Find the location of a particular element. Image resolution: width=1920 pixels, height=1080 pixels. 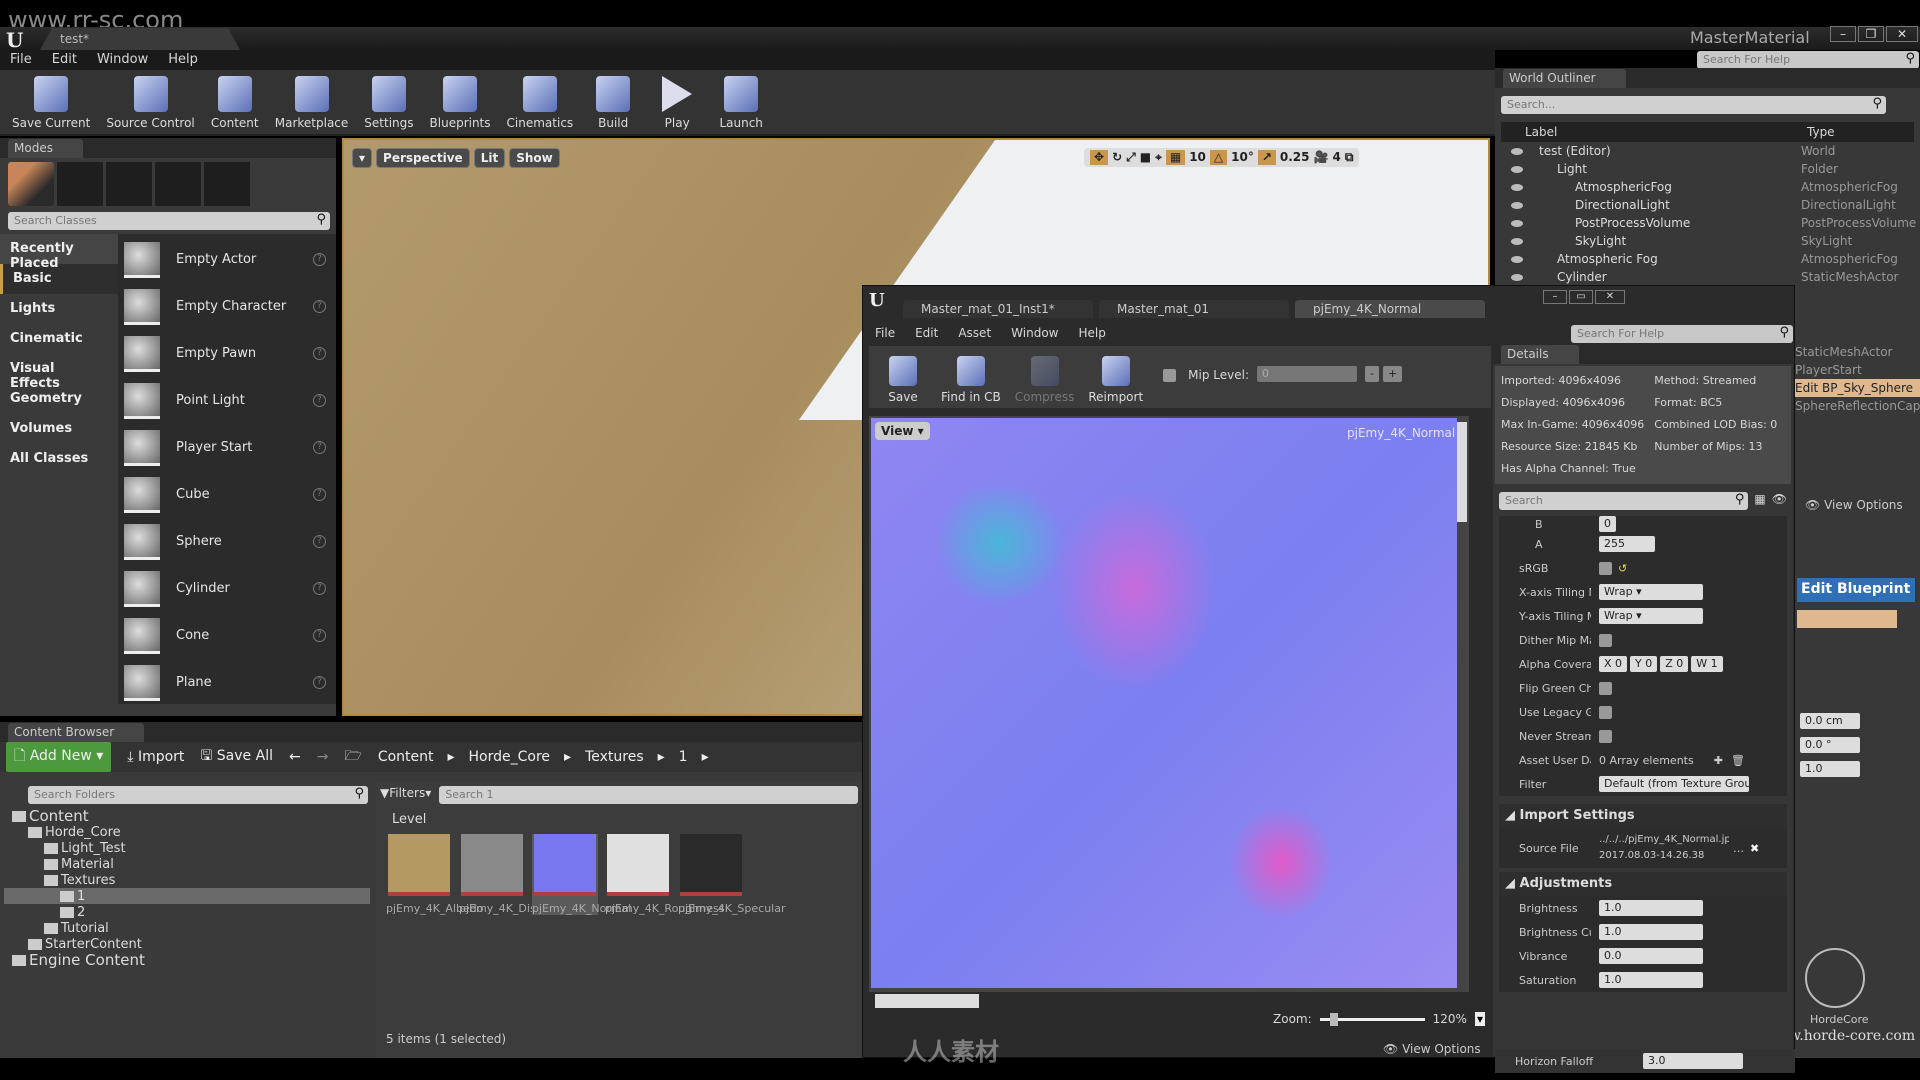

folder-tutorial: Tutorial is located at coordinates (187, 928).